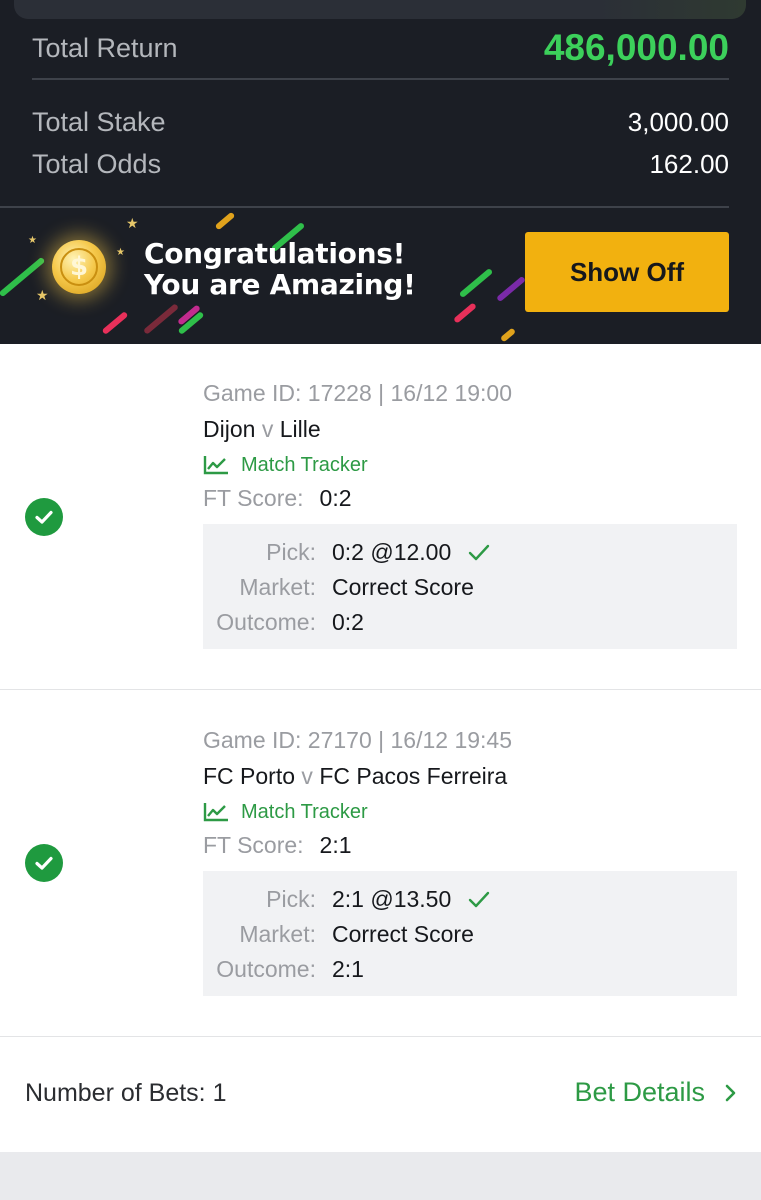 The height and width of the screenshot is (1200, 761). I want to click on total-stake-label: Total Stake, so click(99, 121).